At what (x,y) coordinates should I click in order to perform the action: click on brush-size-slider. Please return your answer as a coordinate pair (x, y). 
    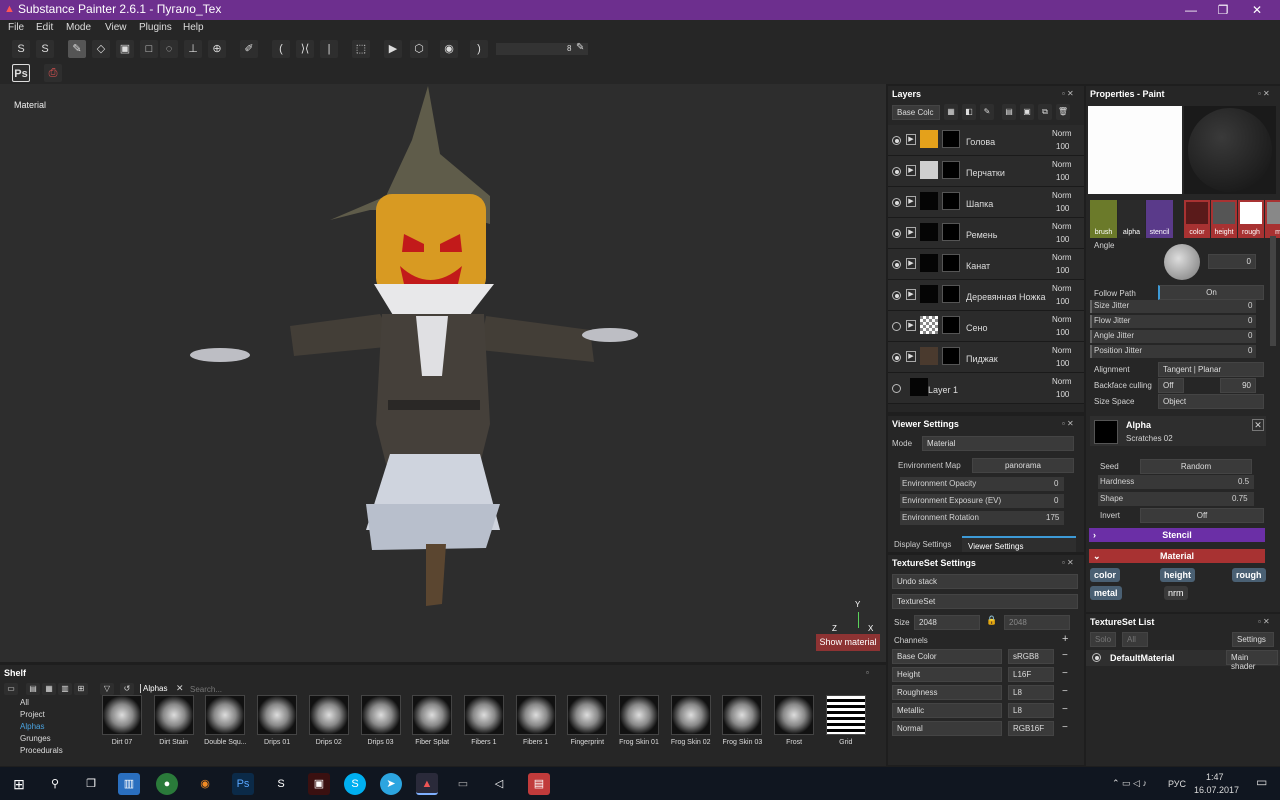
    Looking at the image, I should click on (542, 49).